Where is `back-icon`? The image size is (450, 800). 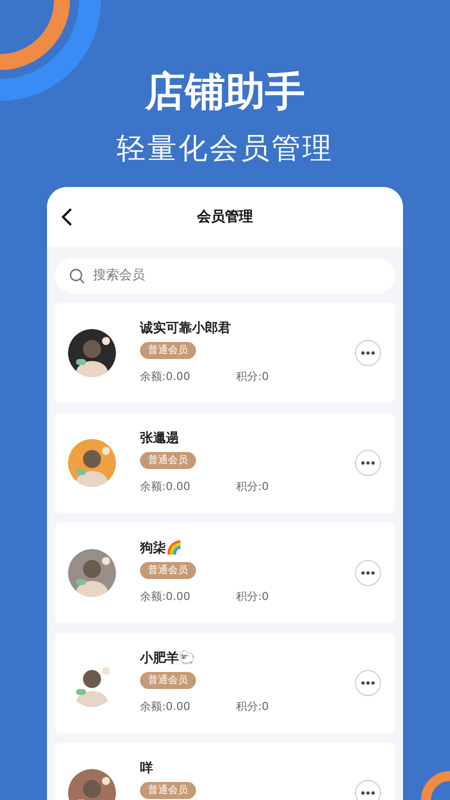
back-icon is located at coordinates (67, 217).